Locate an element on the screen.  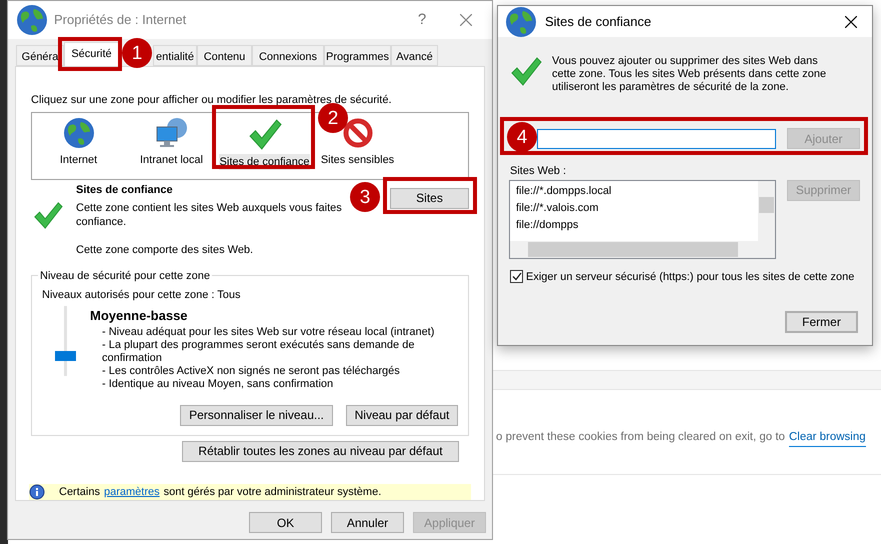
zone-note: Cette zone comporte des sites Web. is located at coordinates (165, 250).